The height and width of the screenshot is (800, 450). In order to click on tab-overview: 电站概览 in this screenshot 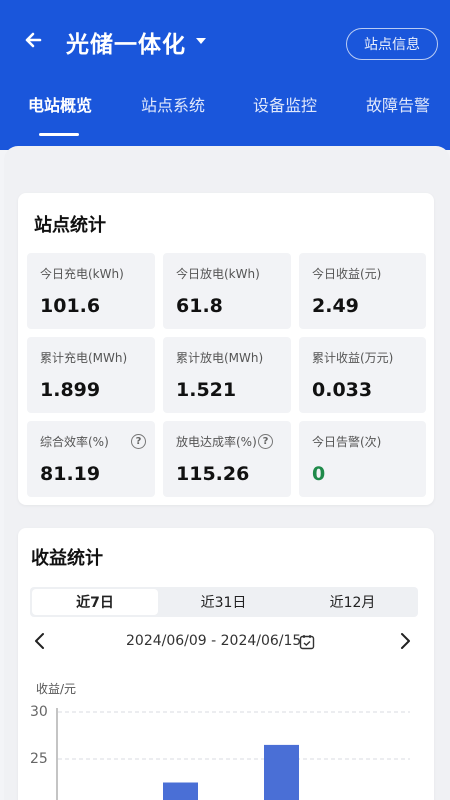, I will do `click(60, 104)`.